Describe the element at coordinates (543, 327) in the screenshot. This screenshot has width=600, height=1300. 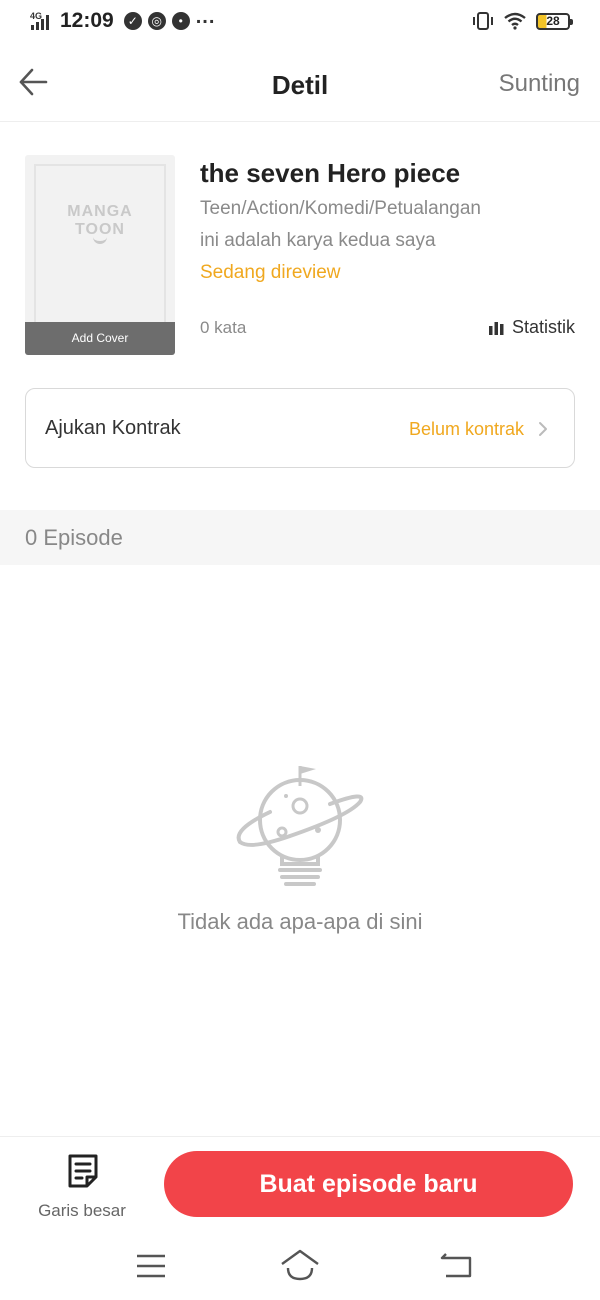
I see `statistics-label: Statistik` at that location.